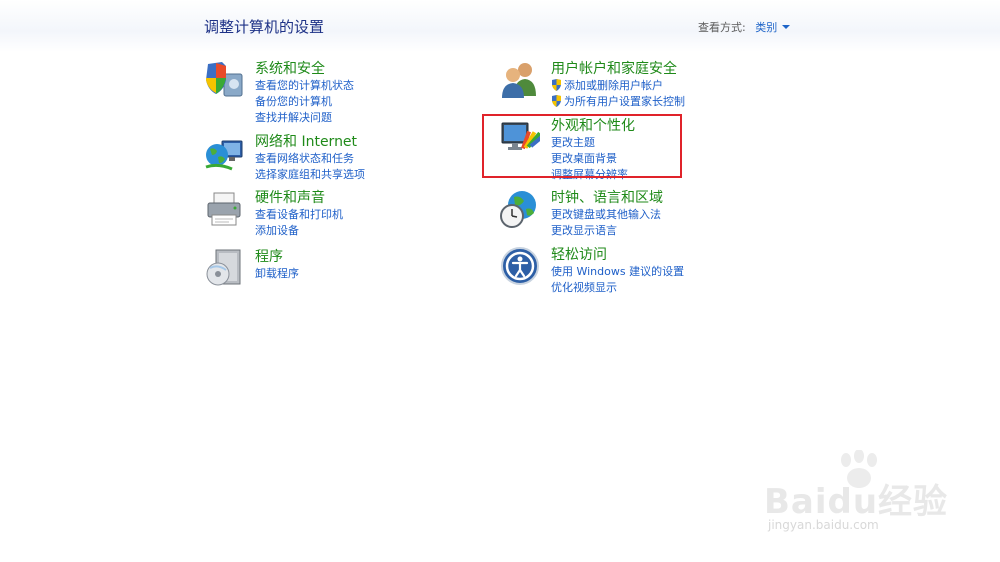 This screenshot has width=1000, height=562. Describe the element at coordinates (304, 69) in the screenshot. I see `category-title: 系统和安全` at that location.